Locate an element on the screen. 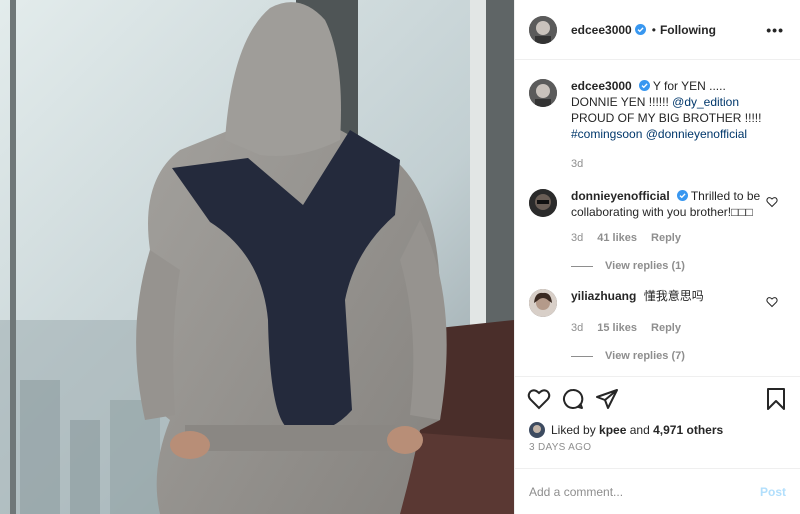  caption-avatar is located at coordinates (543, 93).